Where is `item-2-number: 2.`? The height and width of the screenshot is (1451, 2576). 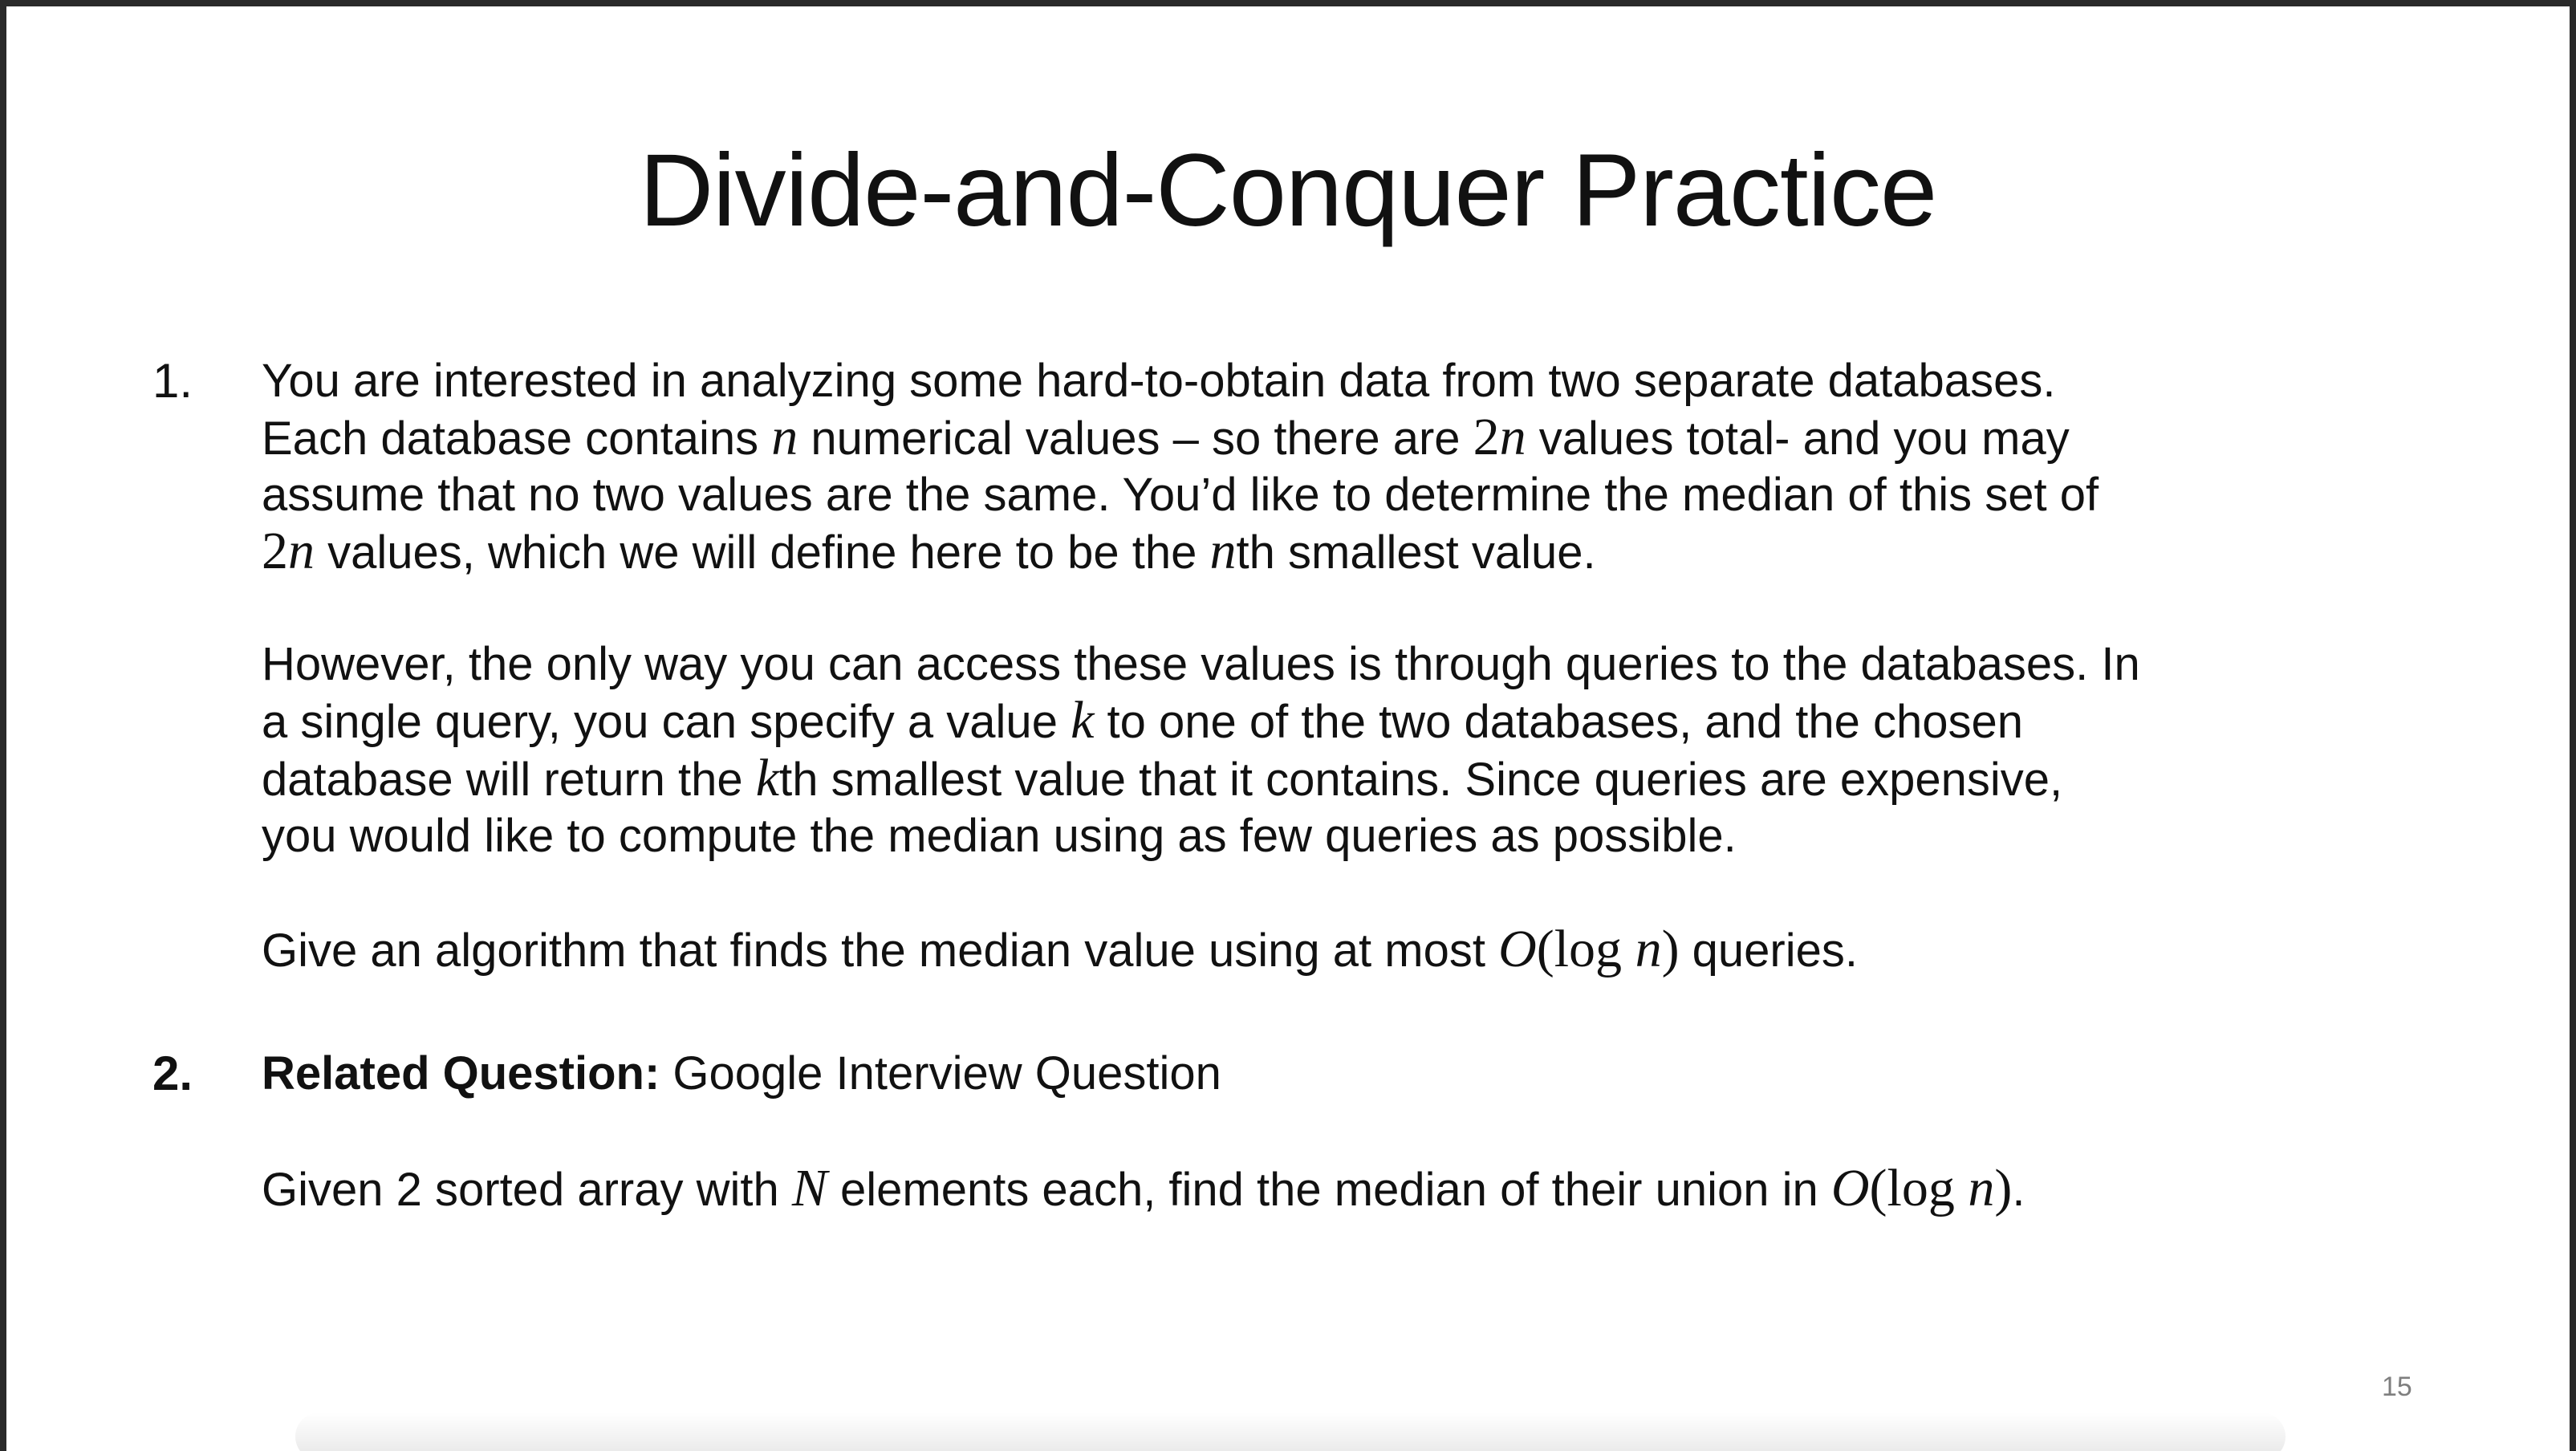
item-2-number: 2. is located at coordinates (173, 1073).